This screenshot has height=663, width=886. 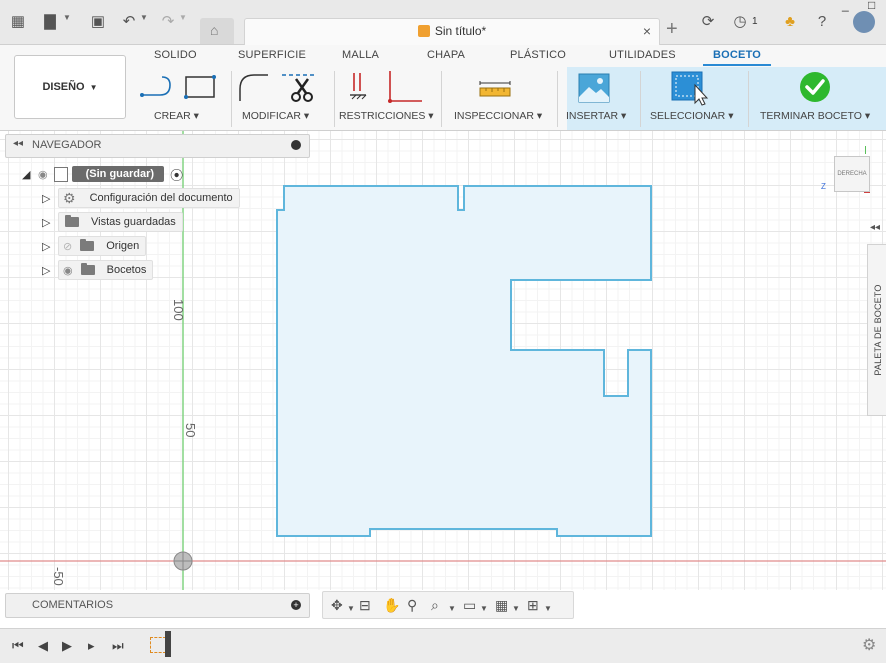 What do you see at coordinates (495, 89) in the screenshot?
I see `measure-ruler-icon` at bounding box center [495, 89].